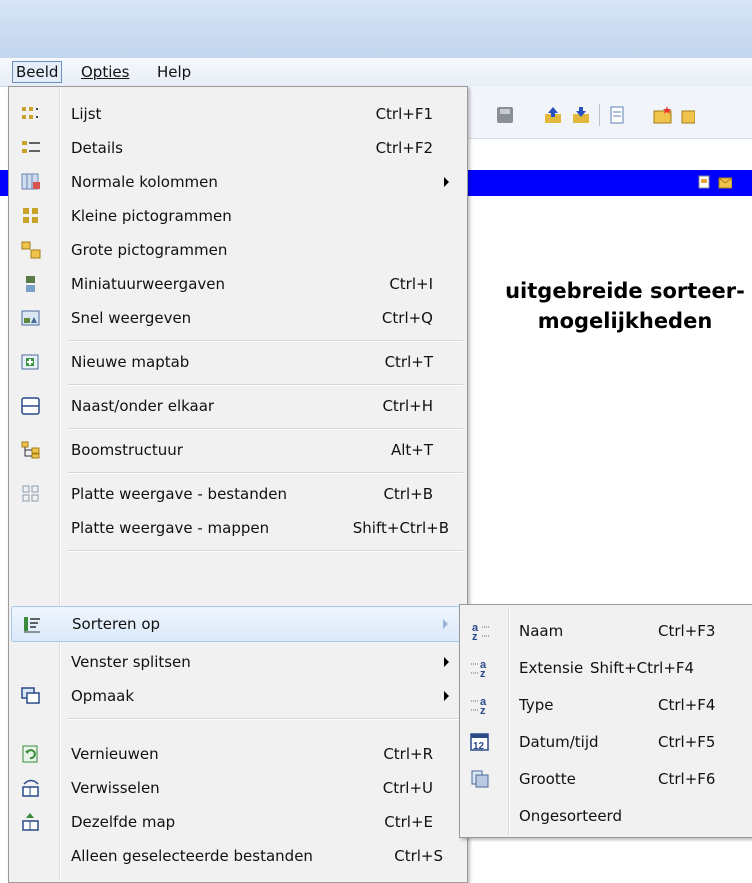 This screenshot has width=752, height=883. I want to click on menu-item-miniatuurweergaven: Miniatuurweergaven Ctrl+I, so click(237, 284).